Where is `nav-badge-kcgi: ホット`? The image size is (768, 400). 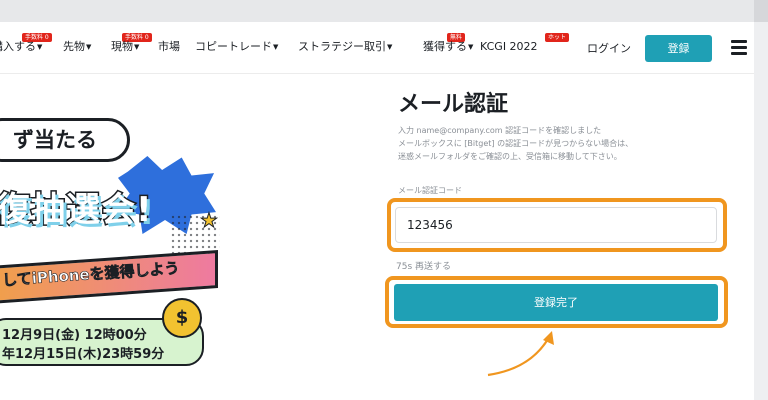
nav-badge-kcgi: ホット is located at coordinates (557, 37).